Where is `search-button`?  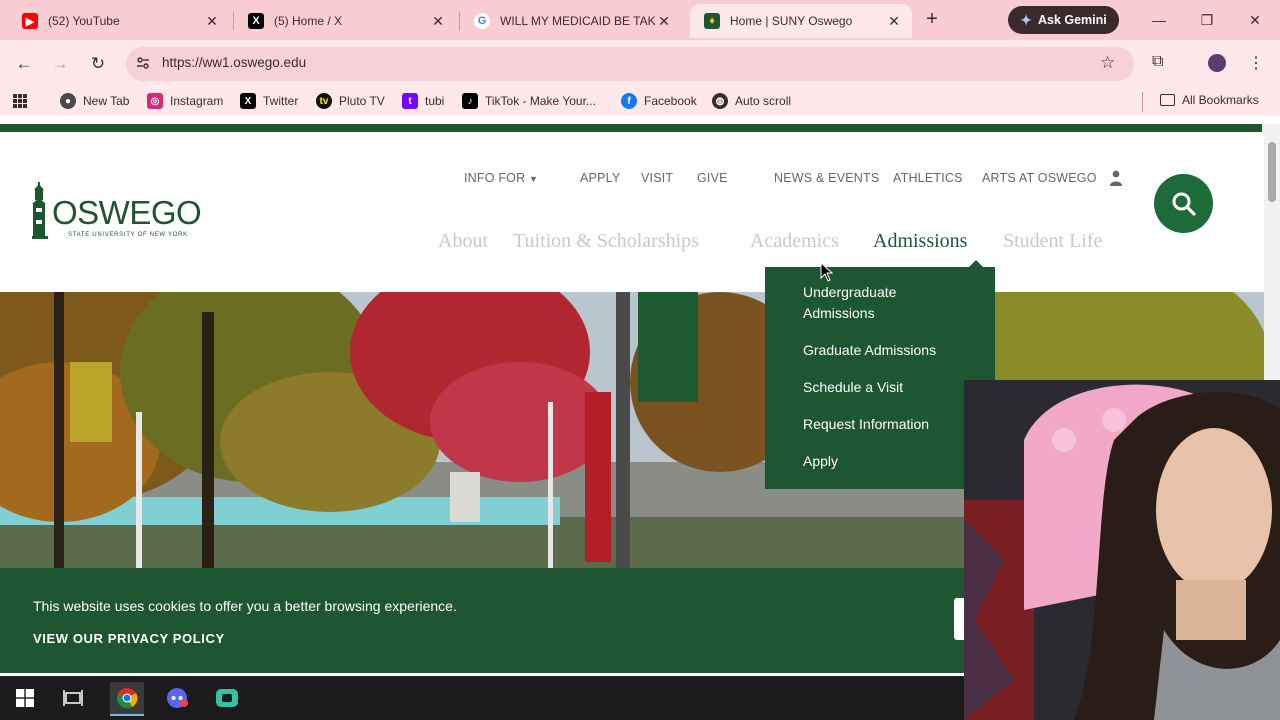 search-button is located at coordinates (1183, 203).